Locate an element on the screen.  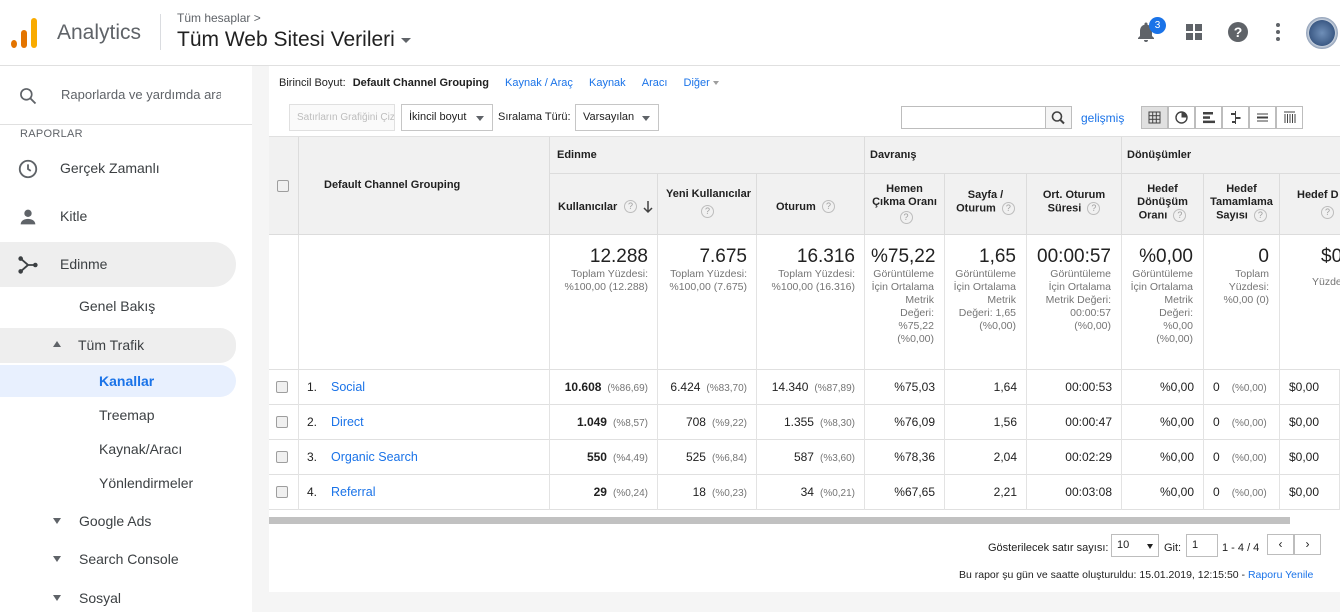
column-label-line: Tamamlama is located at coordinates (1241, 202).